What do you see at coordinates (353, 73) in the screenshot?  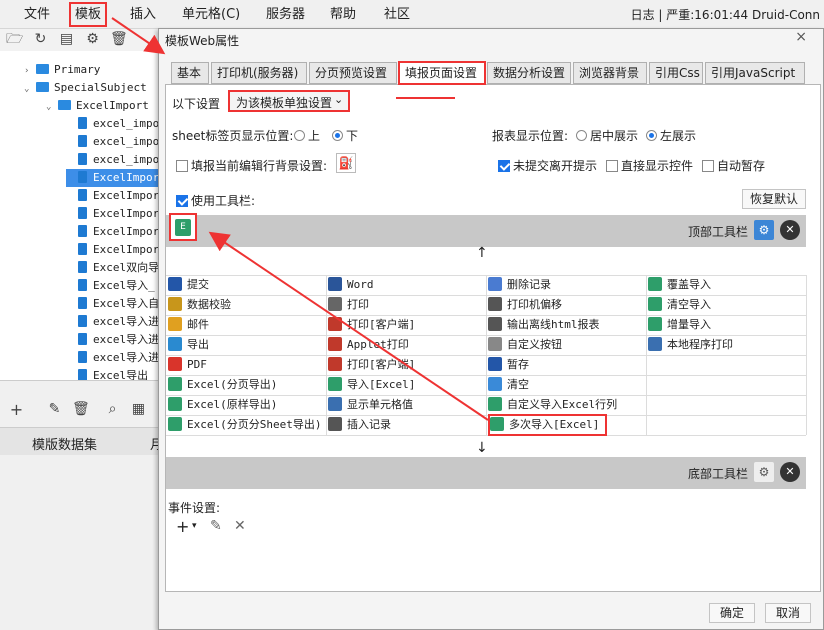 I see `tab-2: 分页预览设置` at bounding box center [353, 73].